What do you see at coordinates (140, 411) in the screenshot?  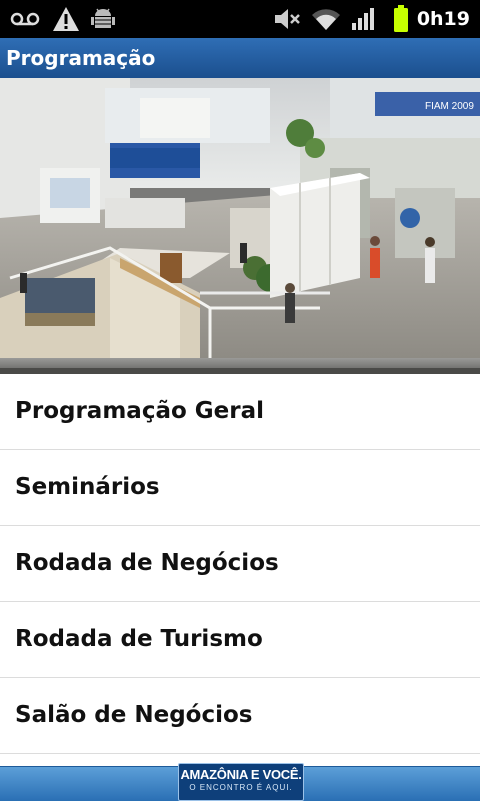 I see `menu-item-label: Programação Geral` at bounding box center [140, 411].